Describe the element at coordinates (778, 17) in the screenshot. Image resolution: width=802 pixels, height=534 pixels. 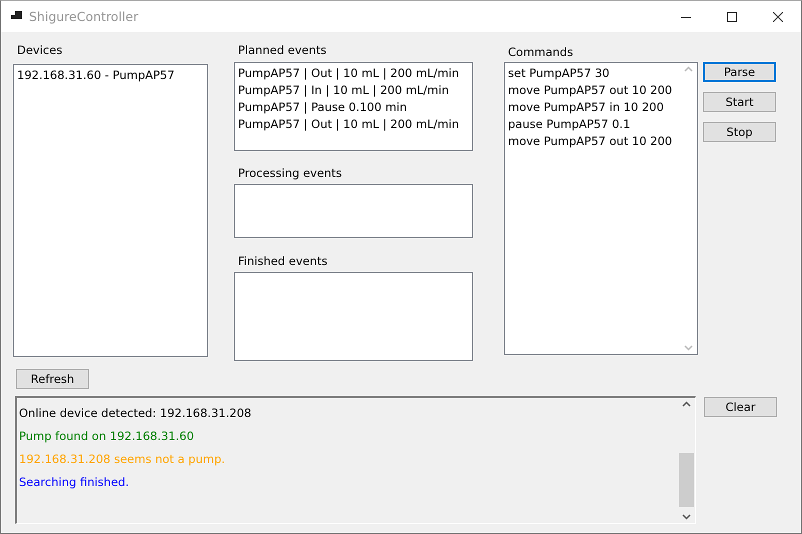
I see `close-icon` at that location.